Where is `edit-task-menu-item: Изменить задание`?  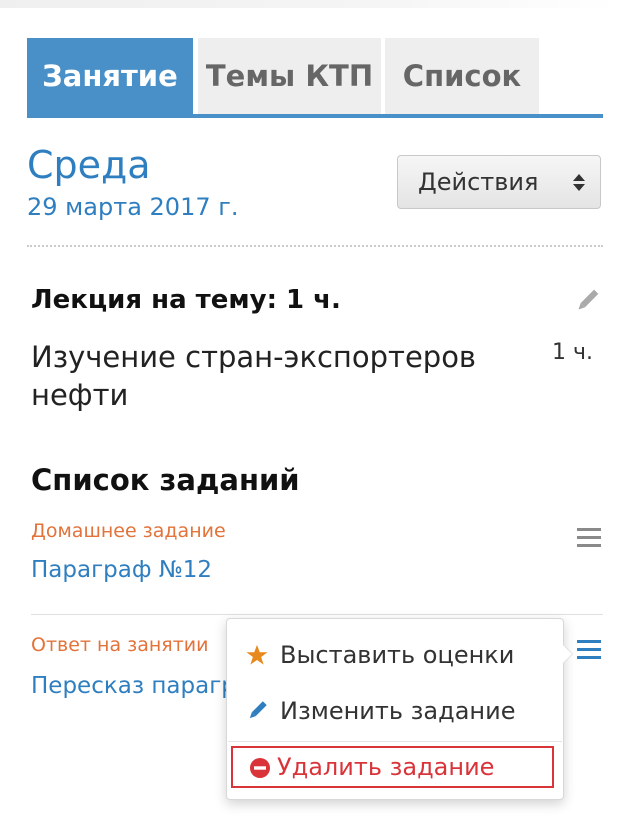
edit-task-menu-item: Изменить задание is located at coordinates (395, 711).